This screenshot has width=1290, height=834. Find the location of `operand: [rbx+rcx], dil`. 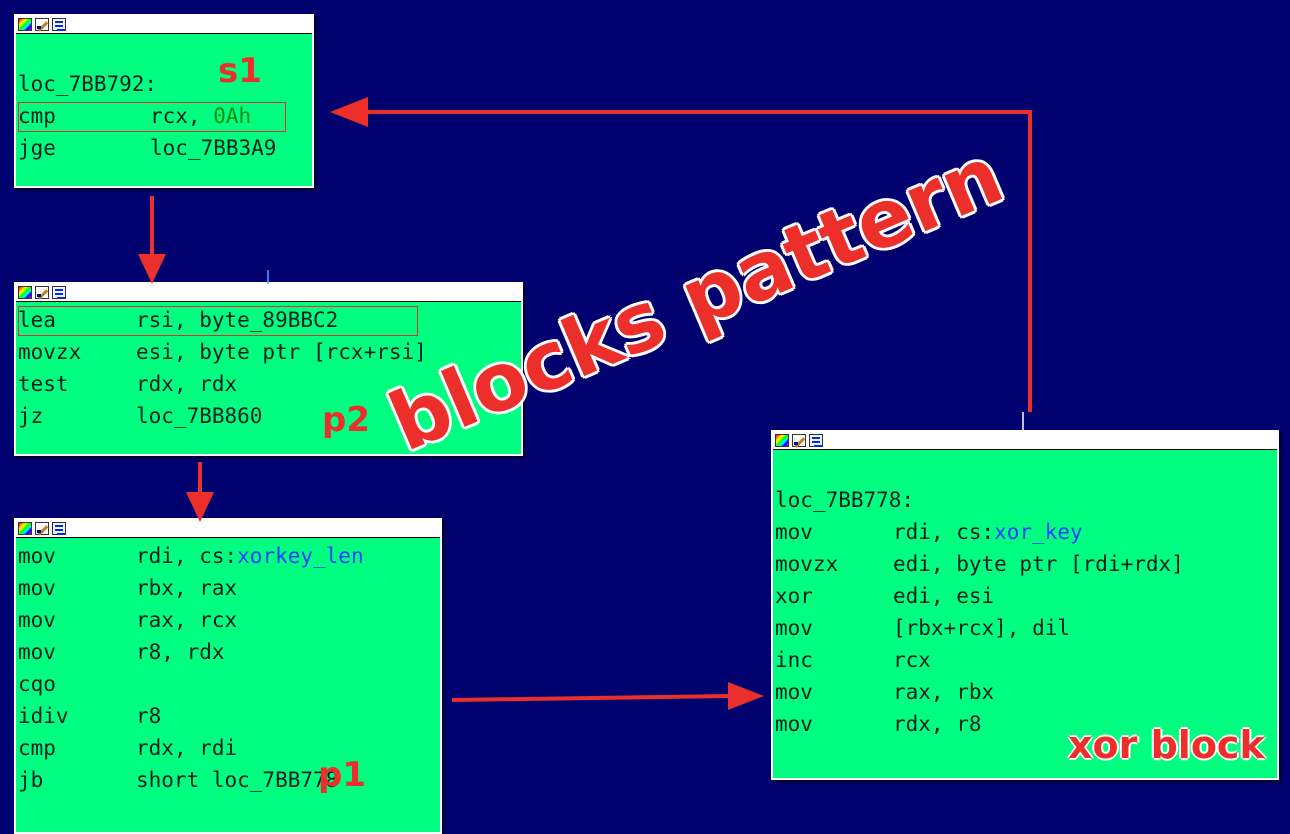

operand: [rbx+rcx], dil is located at coordinates (982, 628).